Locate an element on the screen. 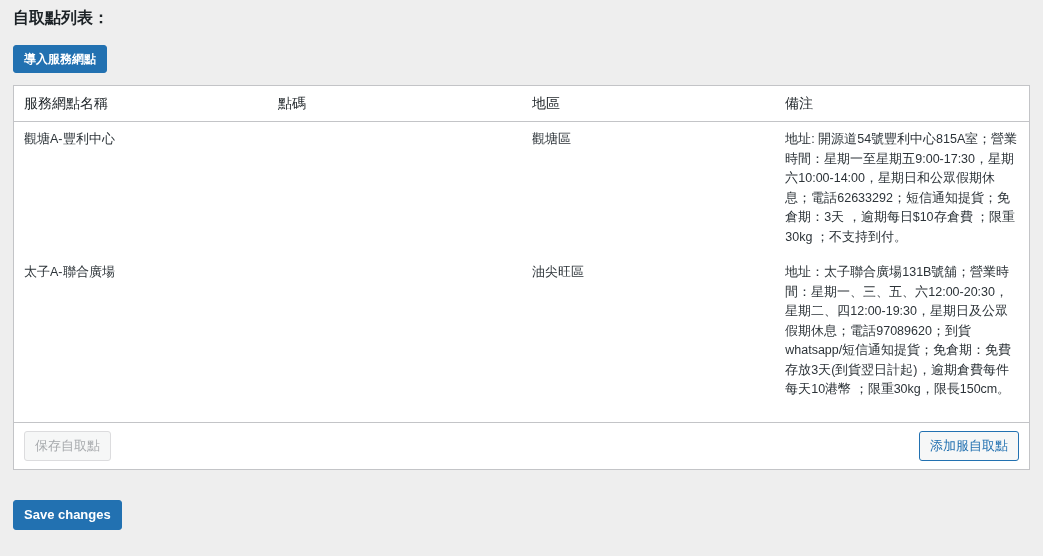  table-cell-text: 地址：太子聯合廣場131B號舖；營業時間：星期一、三、五、六12:00-20:30，星期二、四12:00-19:30，星期日及公眾假期休息；電話97089620；到貨whatsapp/短信通知提貨；免倉期：免費存放3天(到貨翌日計起)，逾期倉費每件每天10港幣 ；限重30kg，限長150cm。 is located at coordinates (899, 331).